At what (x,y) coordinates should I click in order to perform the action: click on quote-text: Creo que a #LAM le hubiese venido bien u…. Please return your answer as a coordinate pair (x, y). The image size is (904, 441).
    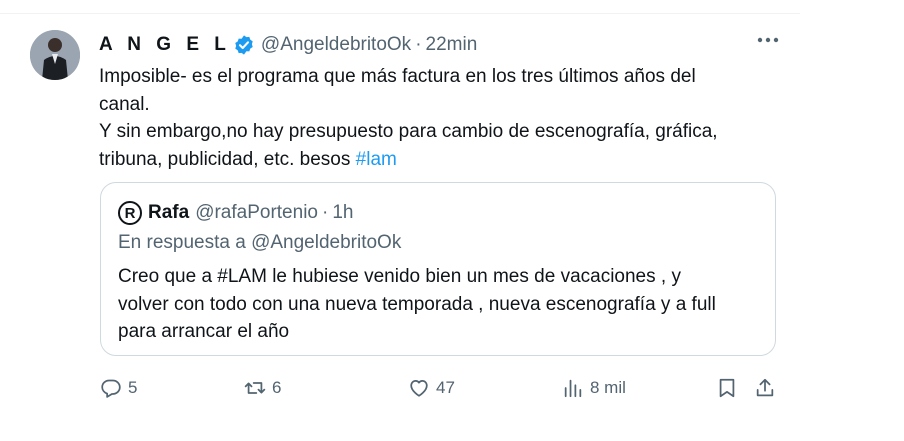
    Looking at the image, I should click on (438, 304).